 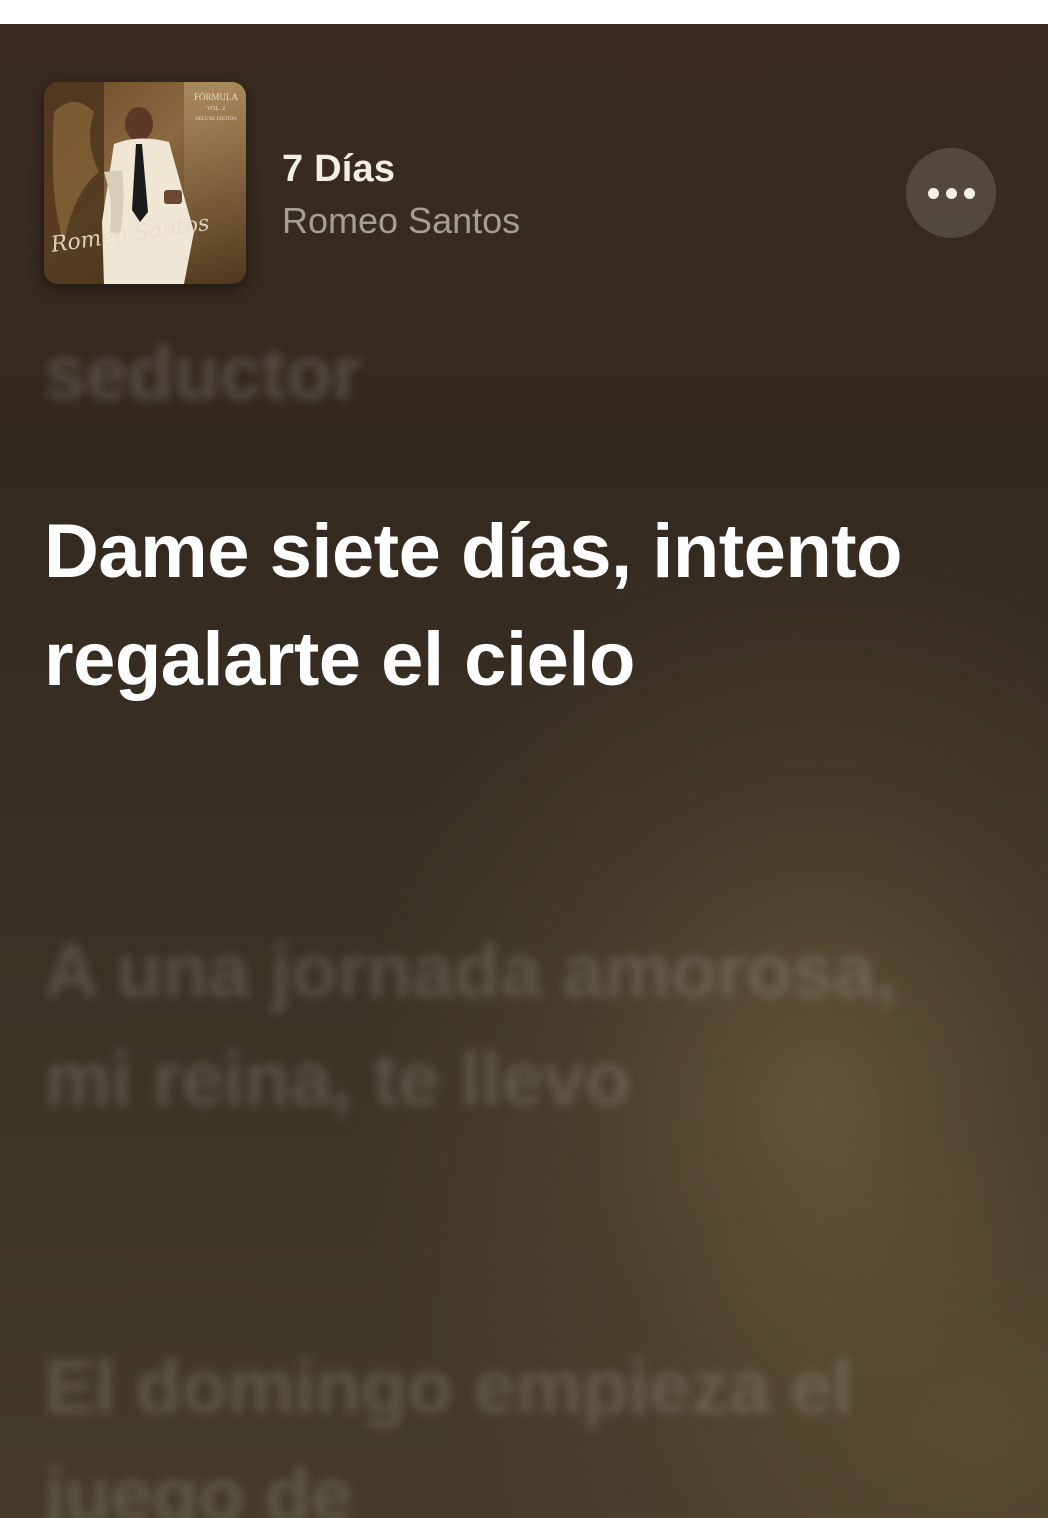 What do you see at coordinates (514, 374) in the screenshot?
I see `lyric-line-previous: seductor` at bounding box center [514, 374].